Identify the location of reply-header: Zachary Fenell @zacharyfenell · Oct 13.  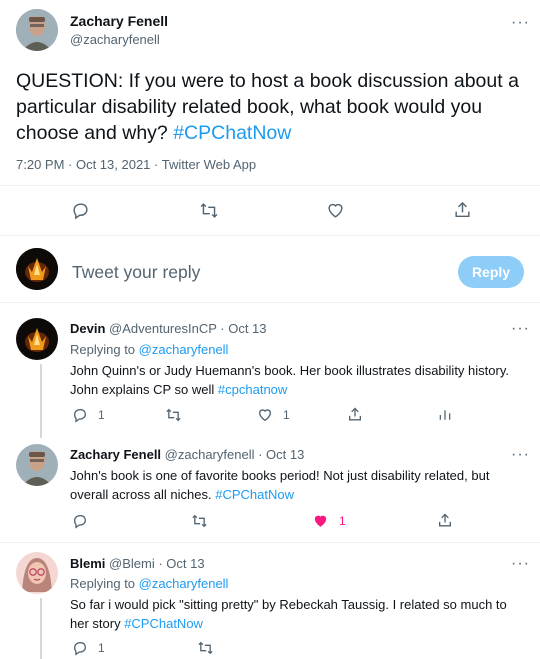
(187, 454).